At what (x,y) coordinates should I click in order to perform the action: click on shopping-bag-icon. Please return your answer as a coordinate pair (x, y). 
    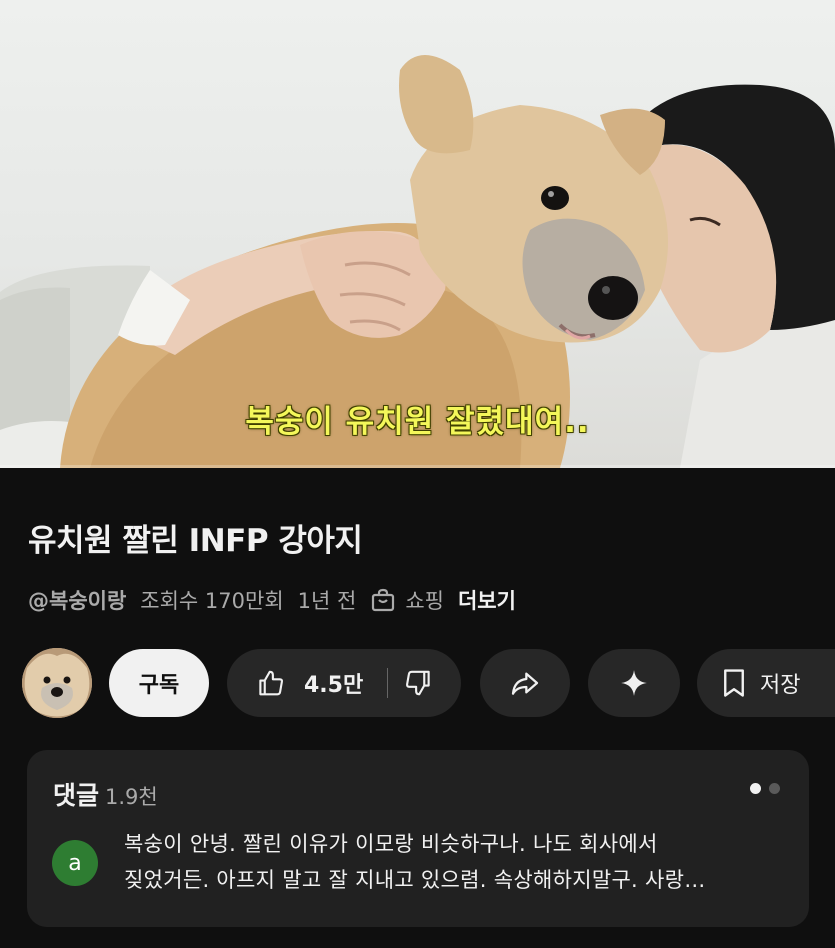
    Looking at the image, I should click on (383, 600).